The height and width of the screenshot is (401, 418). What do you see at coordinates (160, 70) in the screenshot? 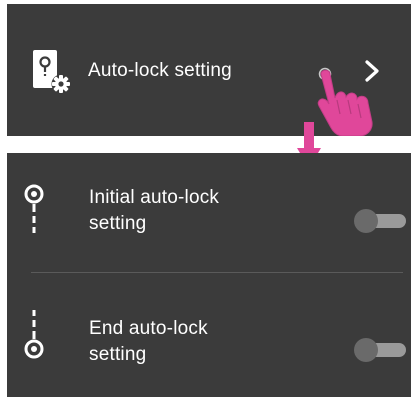
I see `auto-lock-setting-label: Auto-lock setting` at bounding box center [160, 70].